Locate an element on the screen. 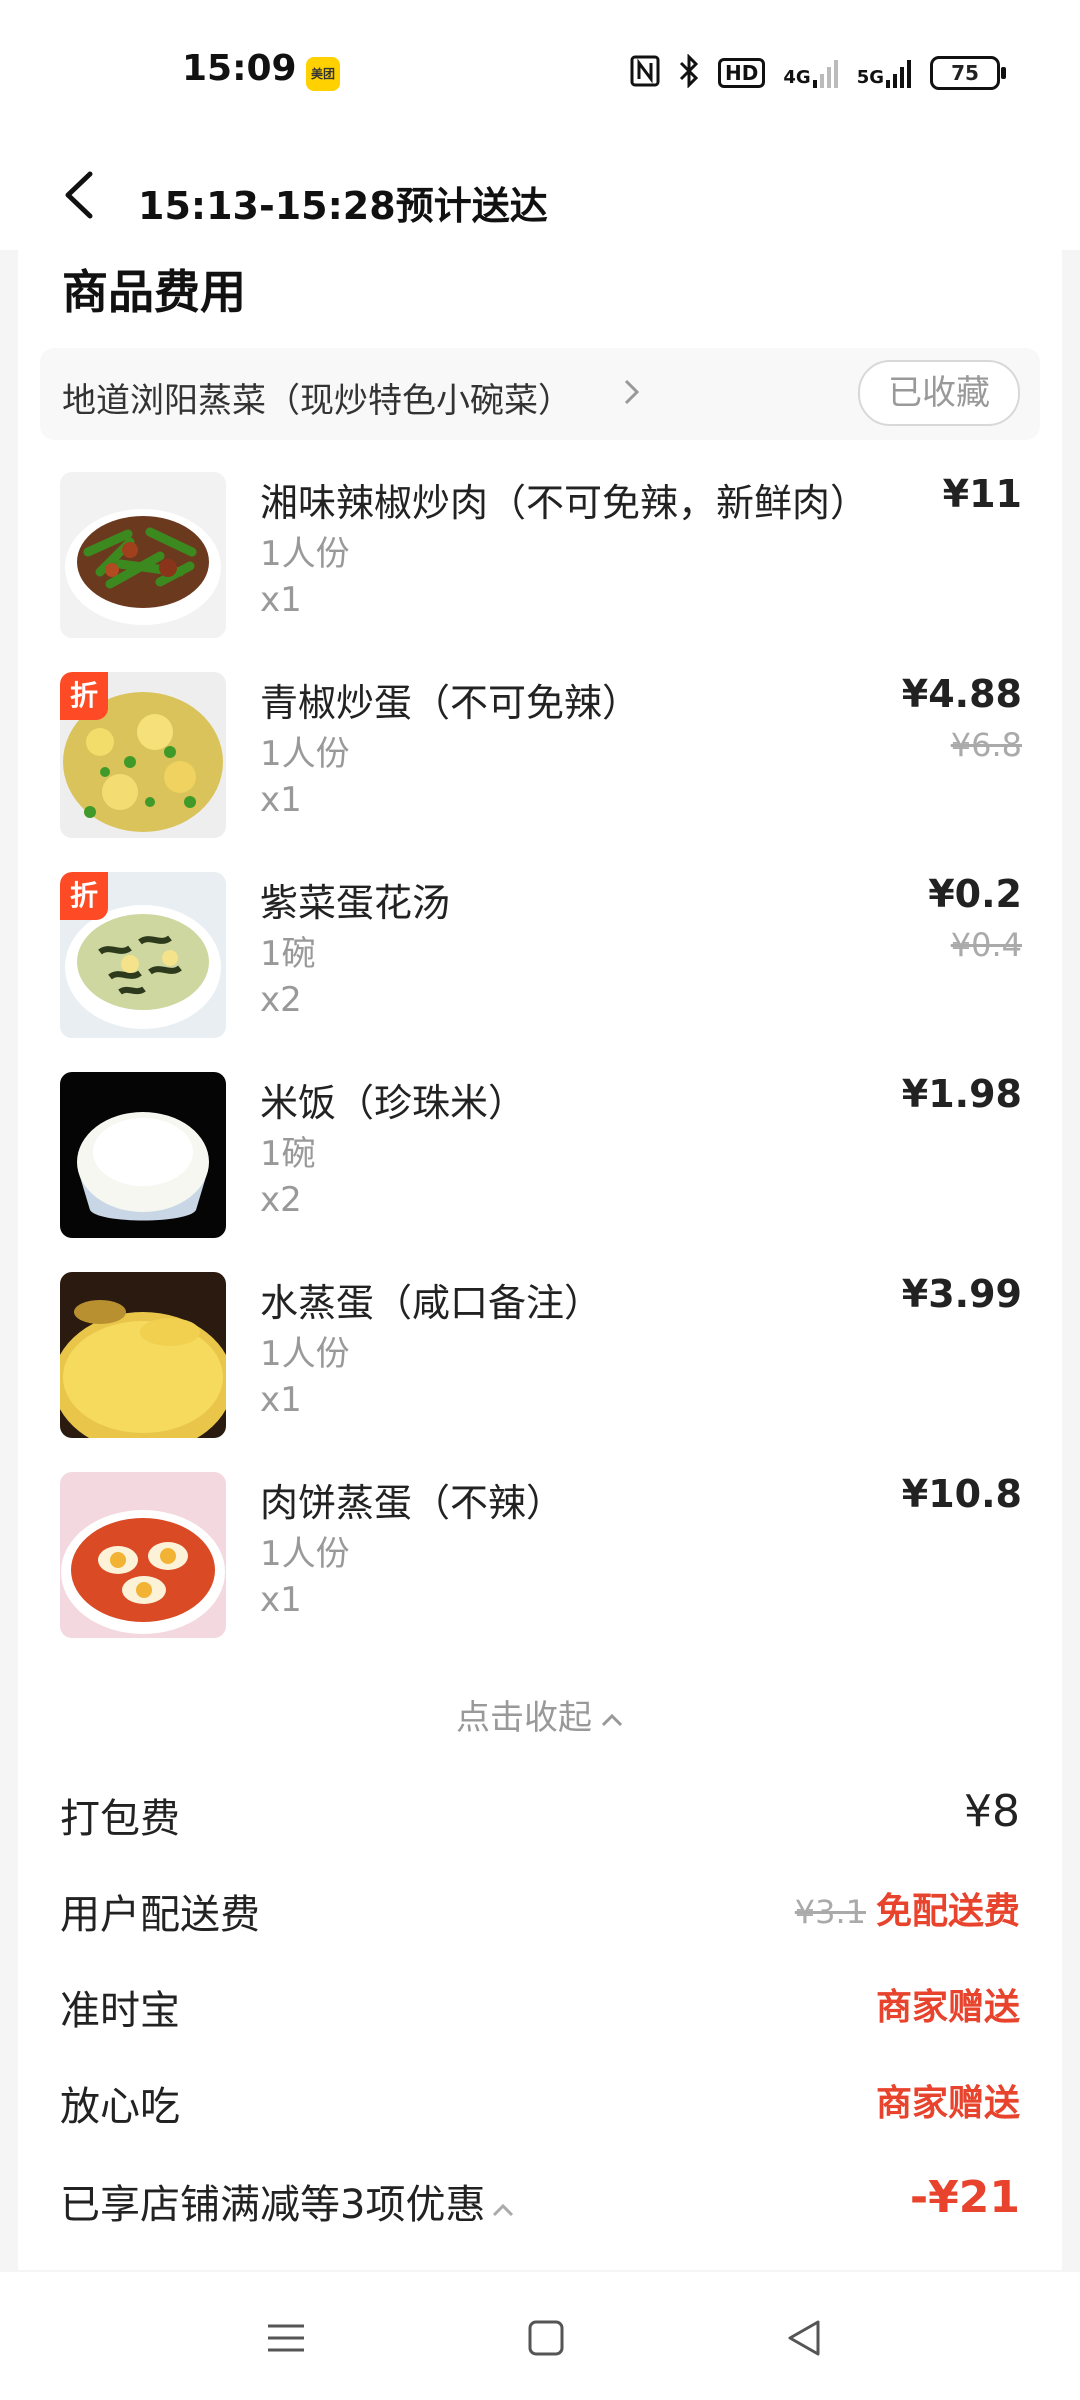  hd-icon: HD is located at coordinates (742, 73).